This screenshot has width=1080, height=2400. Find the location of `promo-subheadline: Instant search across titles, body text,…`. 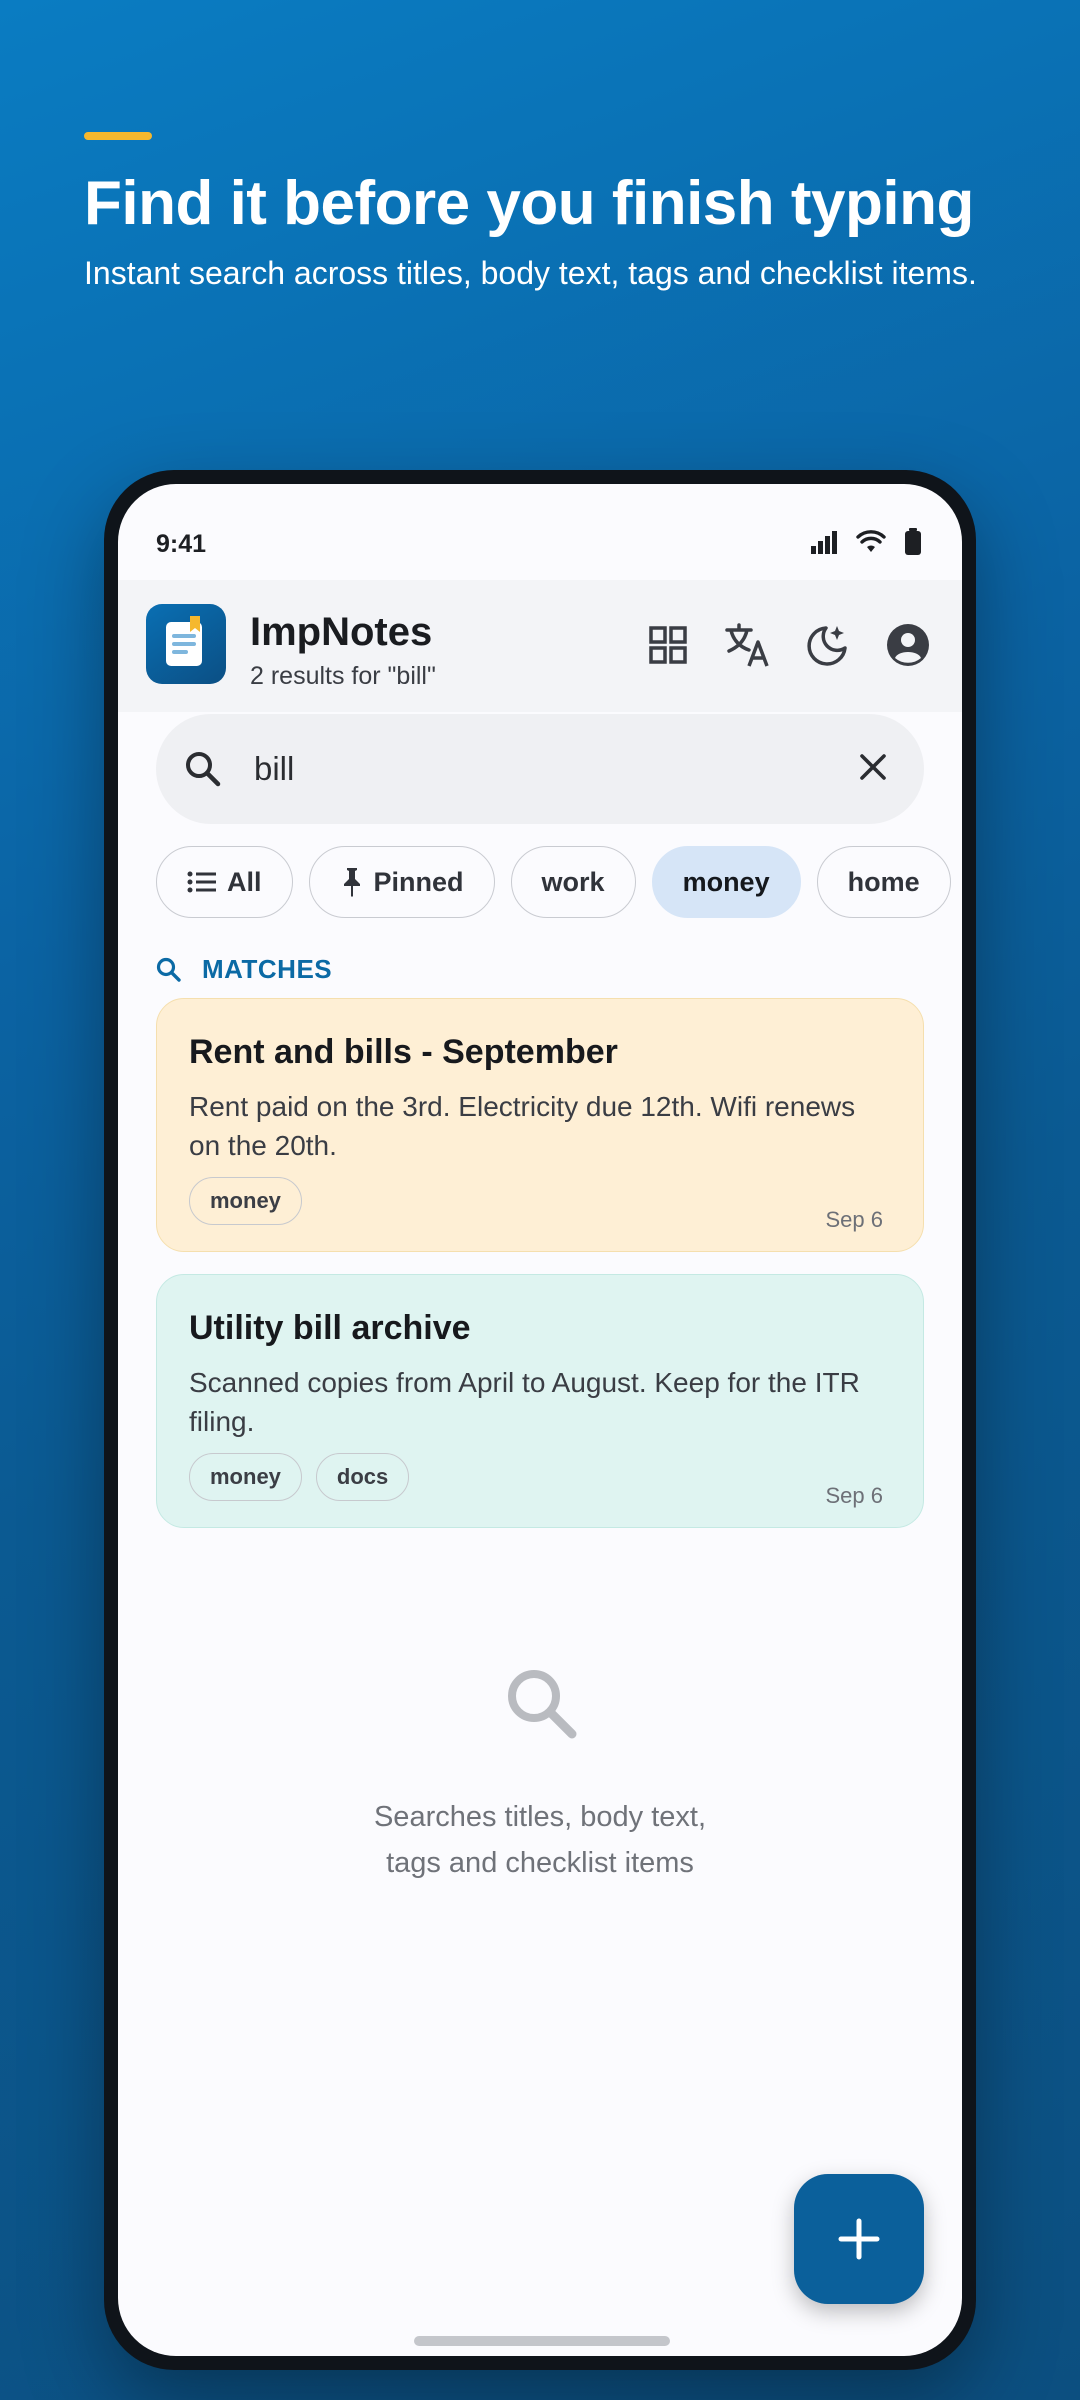

promo-subheadline: Instant search across titles, body text,… is located at coordinates (530, 273).